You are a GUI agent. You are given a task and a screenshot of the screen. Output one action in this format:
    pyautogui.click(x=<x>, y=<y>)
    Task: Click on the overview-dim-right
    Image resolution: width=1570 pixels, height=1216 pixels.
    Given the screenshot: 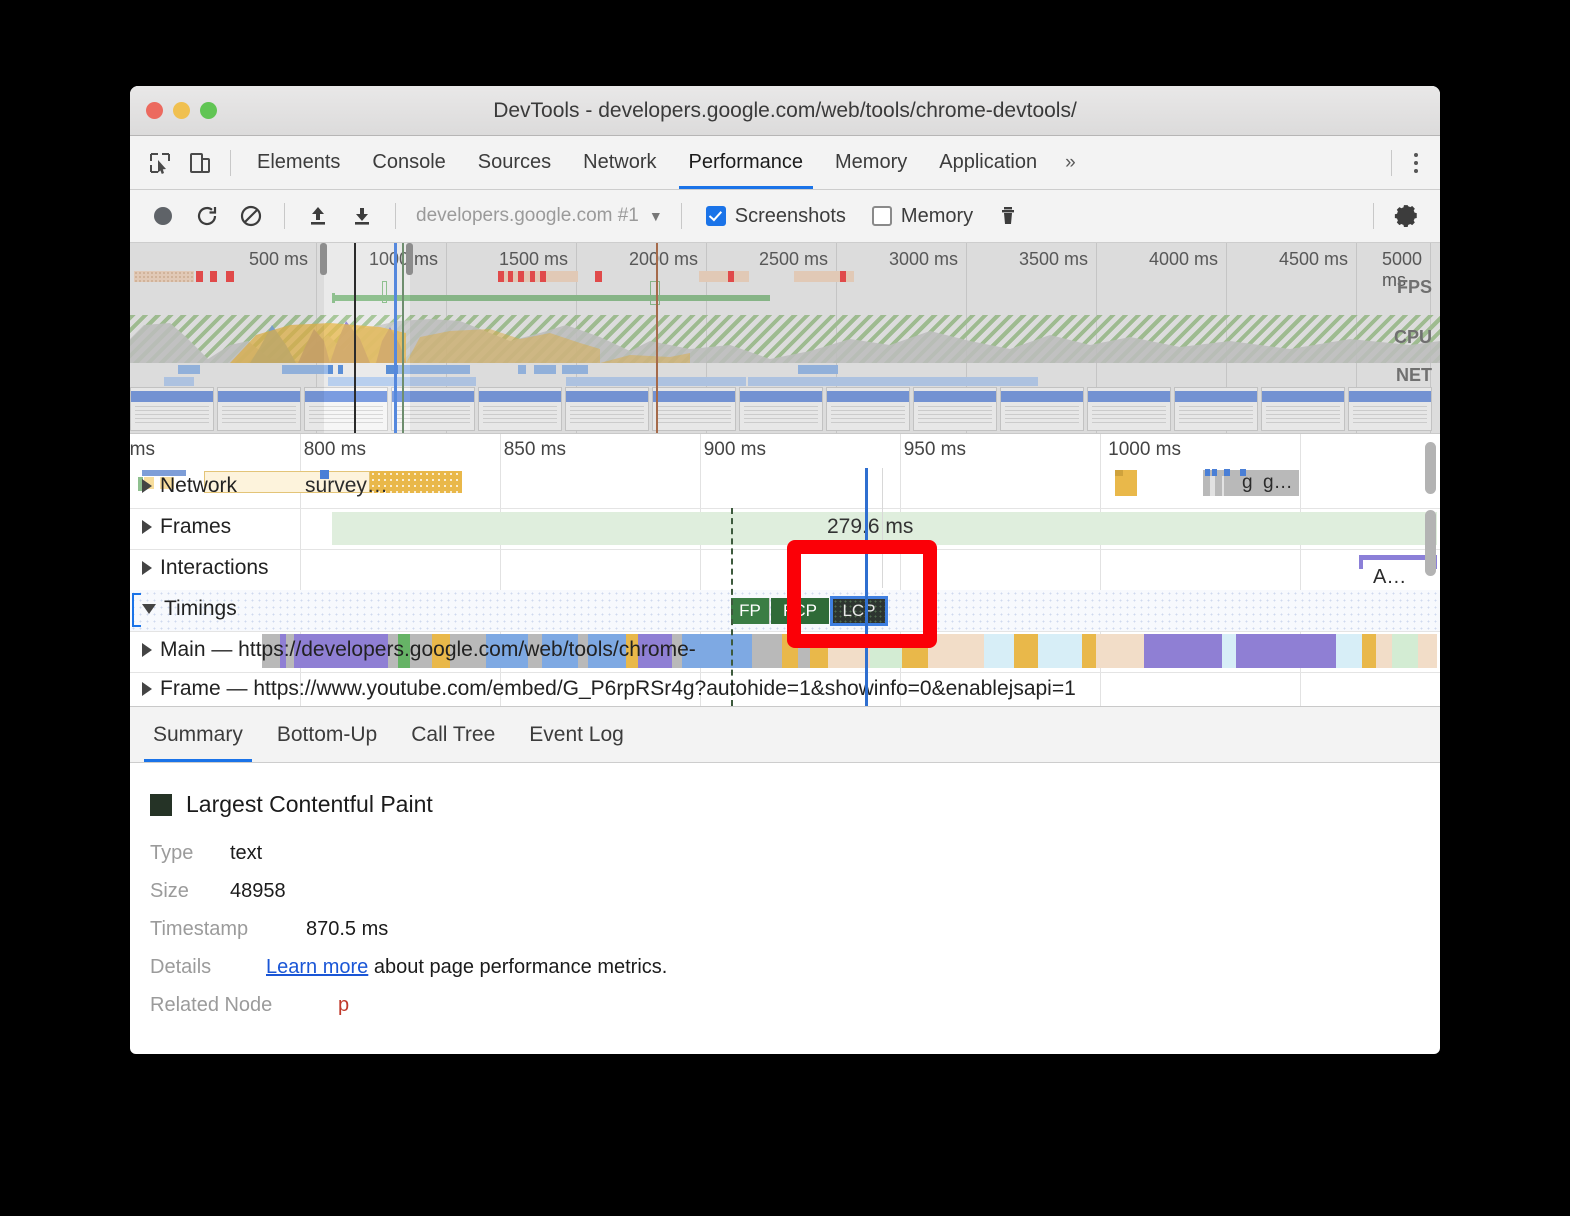 What is the action you would take?
    pyautogui.click(x=925, y=338)
    